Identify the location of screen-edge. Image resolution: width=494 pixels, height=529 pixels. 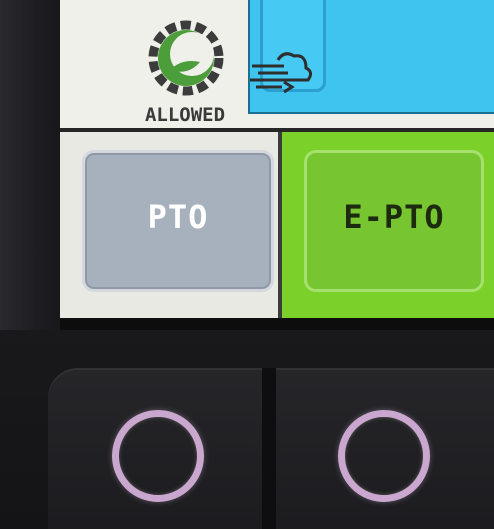
(277, 324).